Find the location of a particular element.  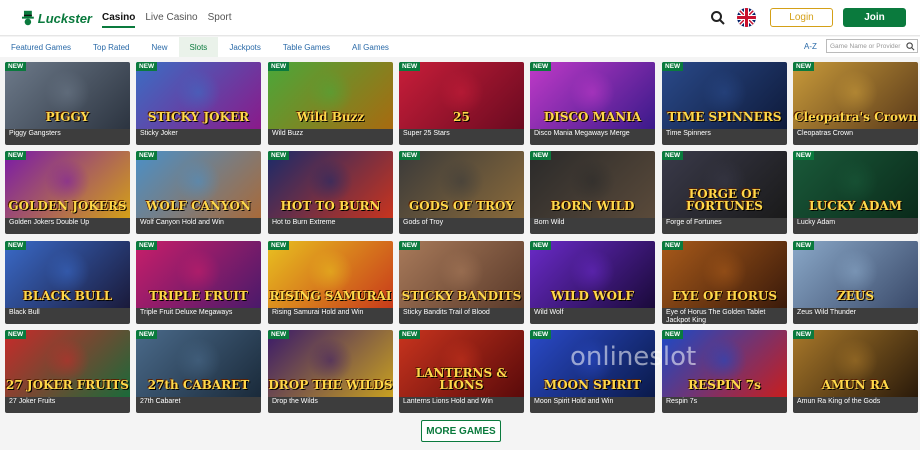

game-thumbnail: HOT TO BURN is located at coordinates (330, 184).